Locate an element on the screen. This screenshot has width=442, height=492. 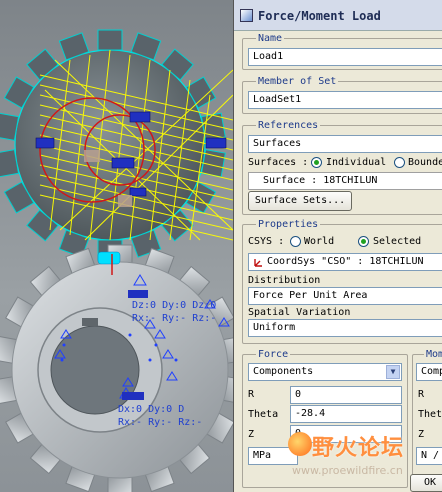
surface-list-item: Surface : 18TCHILUN is located at coordinates (345, 181).